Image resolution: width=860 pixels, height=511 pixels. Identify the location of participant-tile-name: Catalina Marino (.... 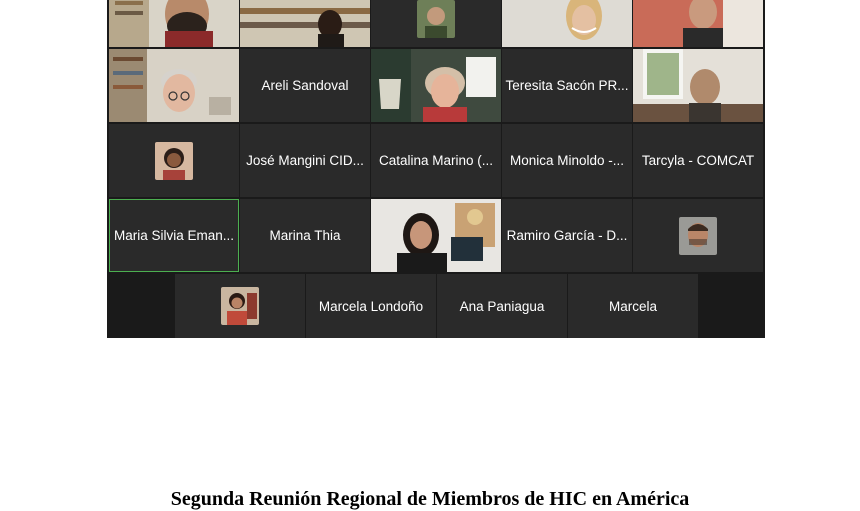
(436, 160).